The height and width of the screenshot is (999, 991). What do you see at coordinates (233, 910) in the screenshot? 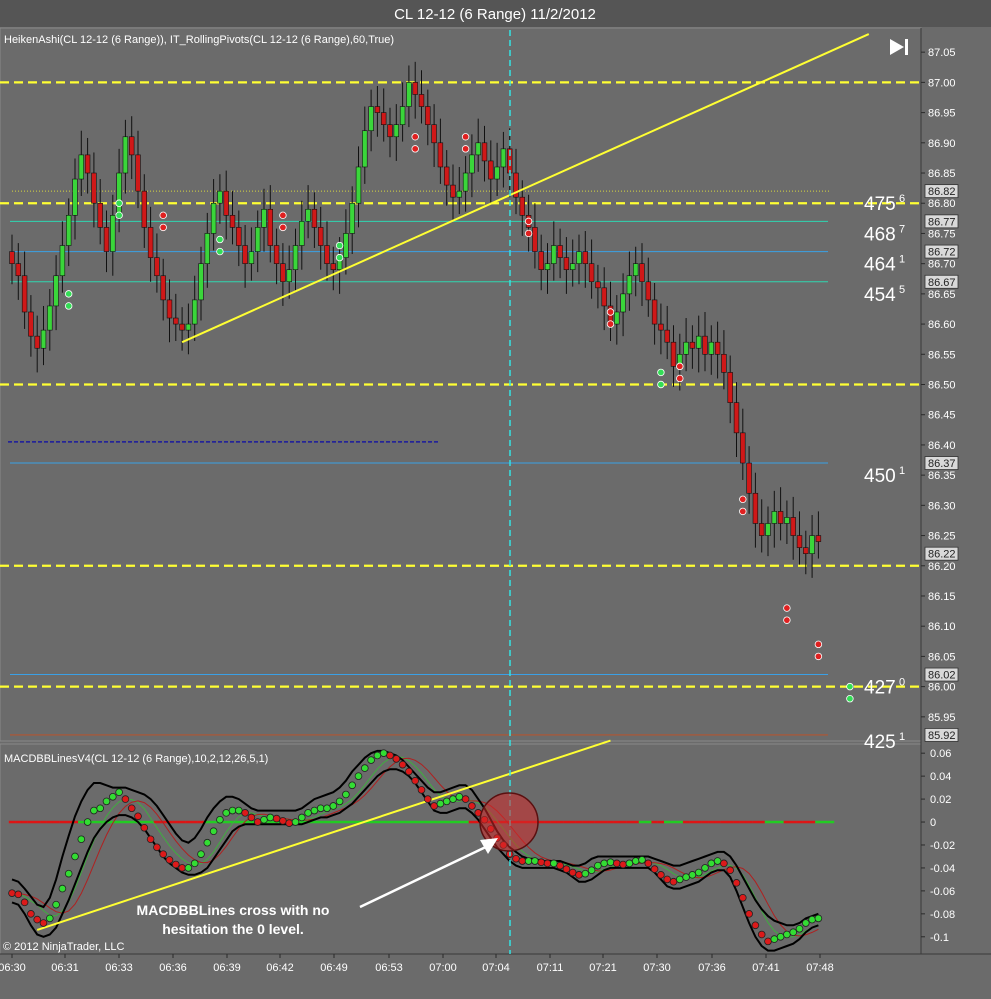
I see `annotation-line-1: MACDBBLines cross with no` at bounding box center [233, 910].